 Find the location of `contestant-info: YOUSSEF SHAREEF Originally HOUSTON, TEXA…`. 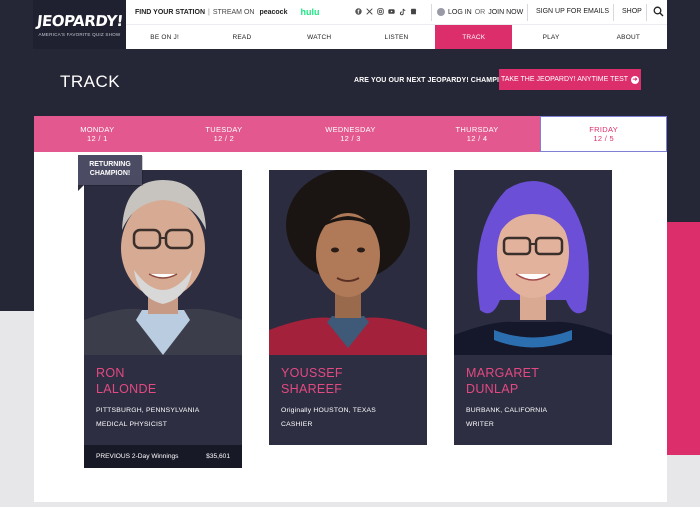

contestant-info: YOUSSEF SHAREEF Originally HOUSTON, TEXA… is located at coordinates (348, 400).